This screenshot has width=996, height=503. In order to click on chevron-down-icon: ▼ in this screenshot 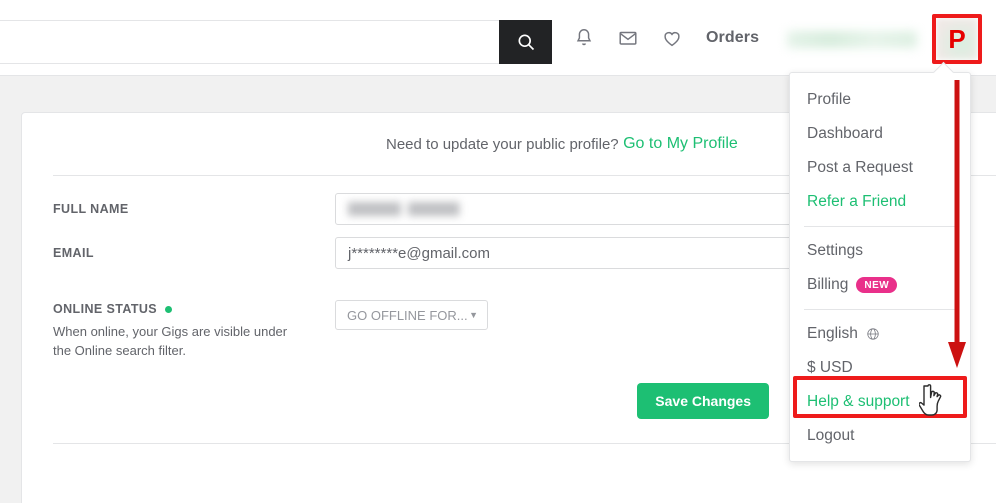, I will do `click(473, 315)`.